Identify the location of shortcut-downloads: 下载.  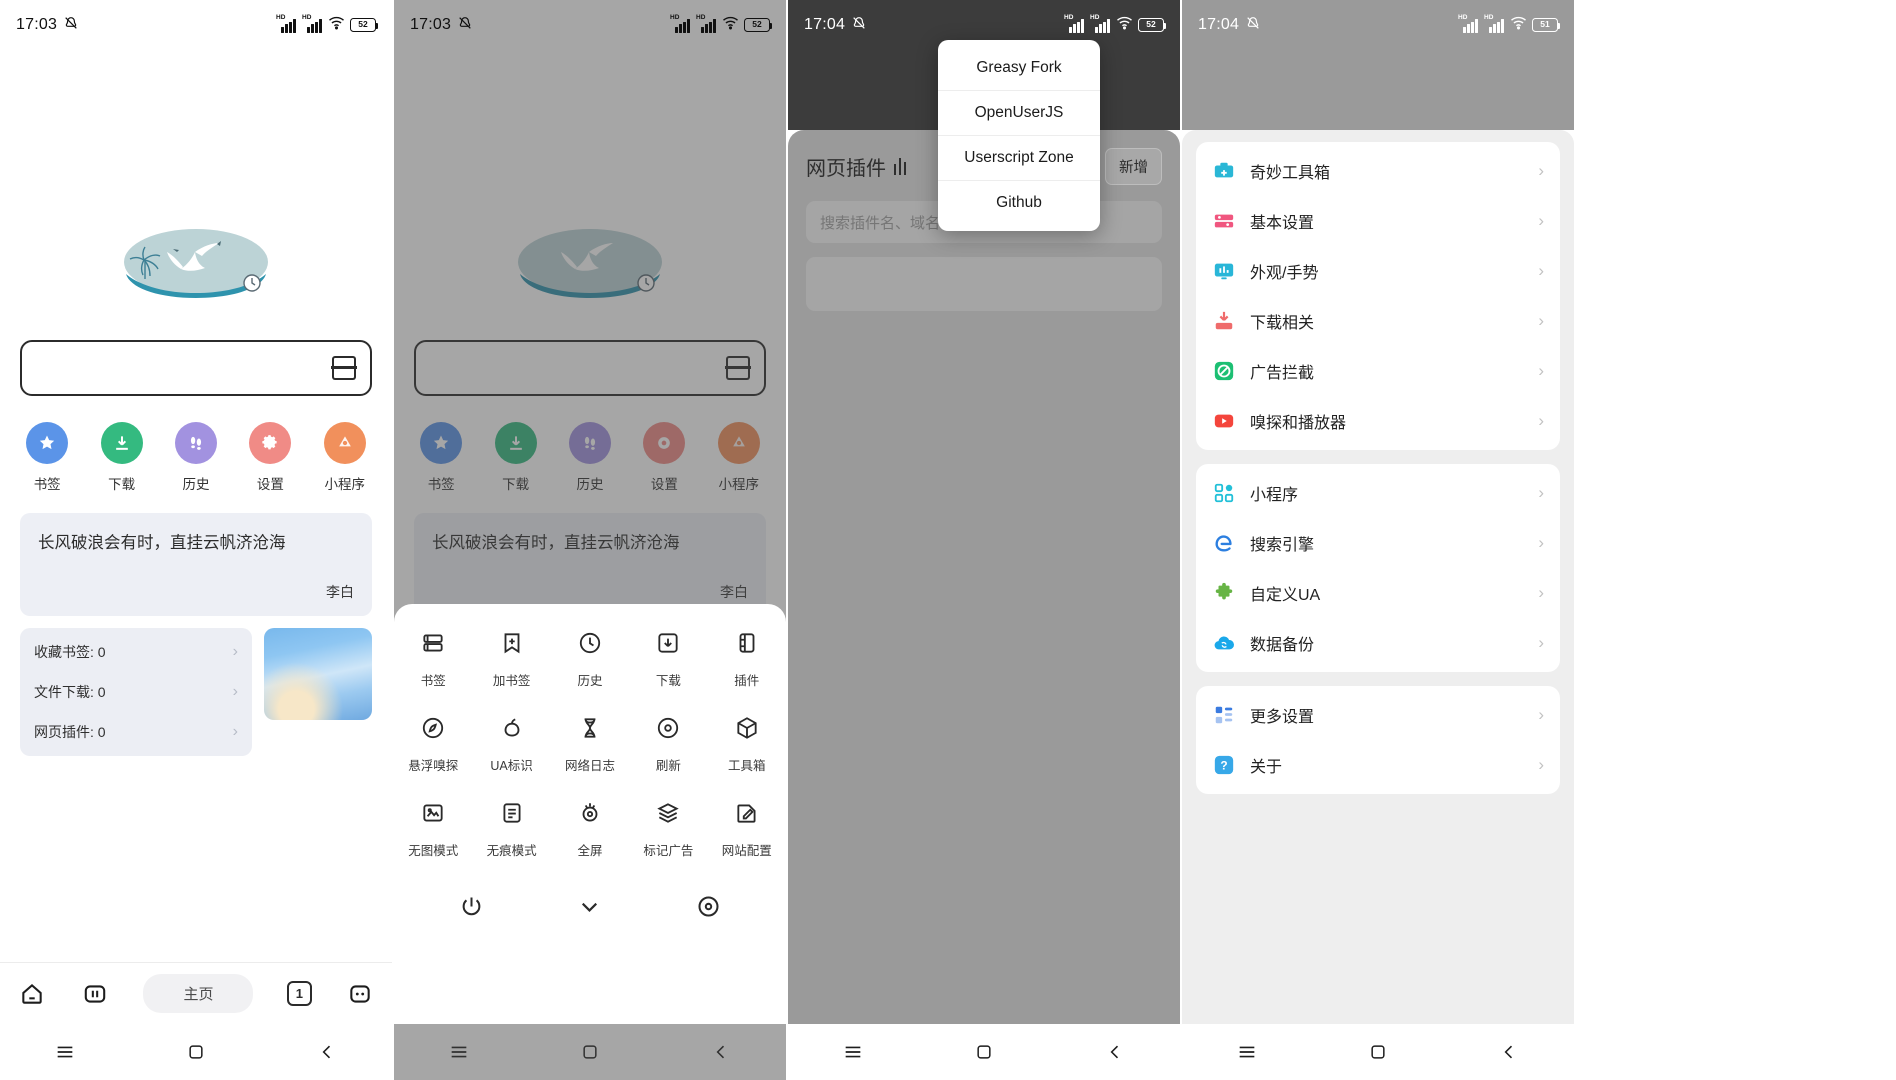
(122, 457).